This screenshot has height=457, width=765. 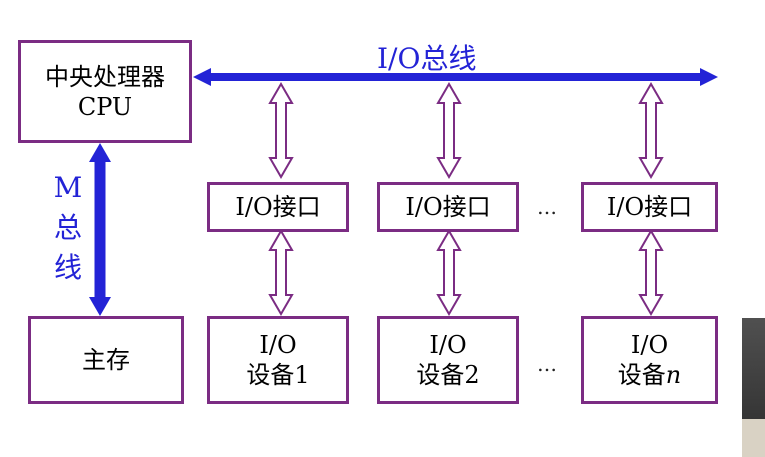 I want to click on io-interface-box-2: I/O接口, so click(x=448, y=207).